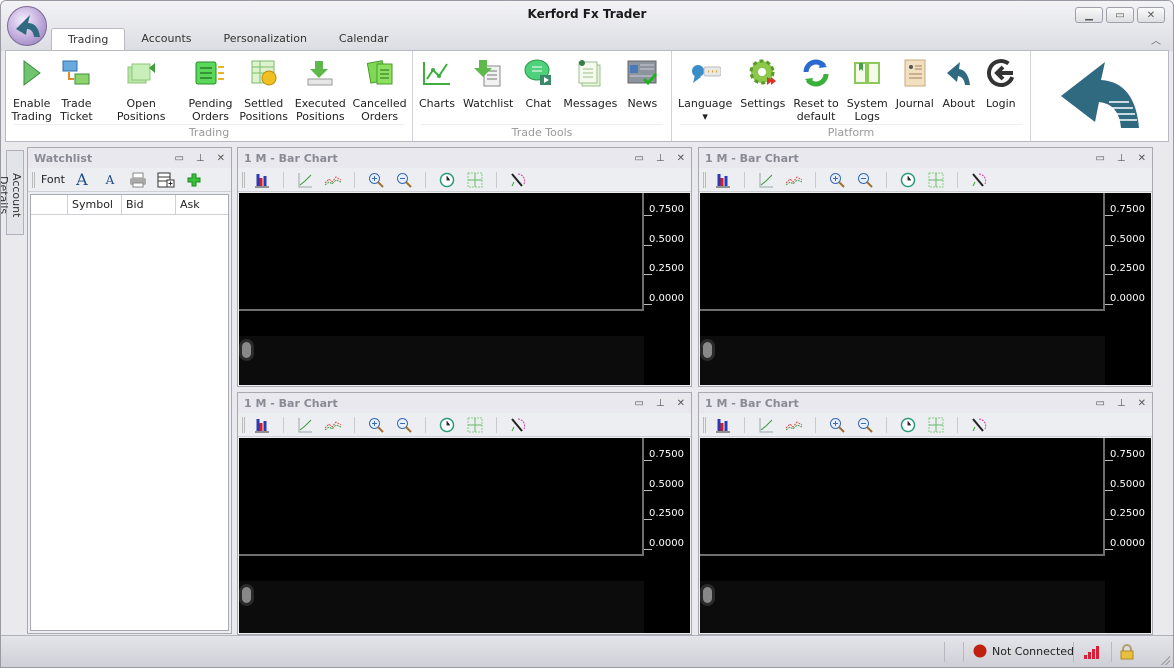  What do you see at coordinates (1099, 95) in the screenshot?
I see `logo-icon` at bounding box center [1099, 95].